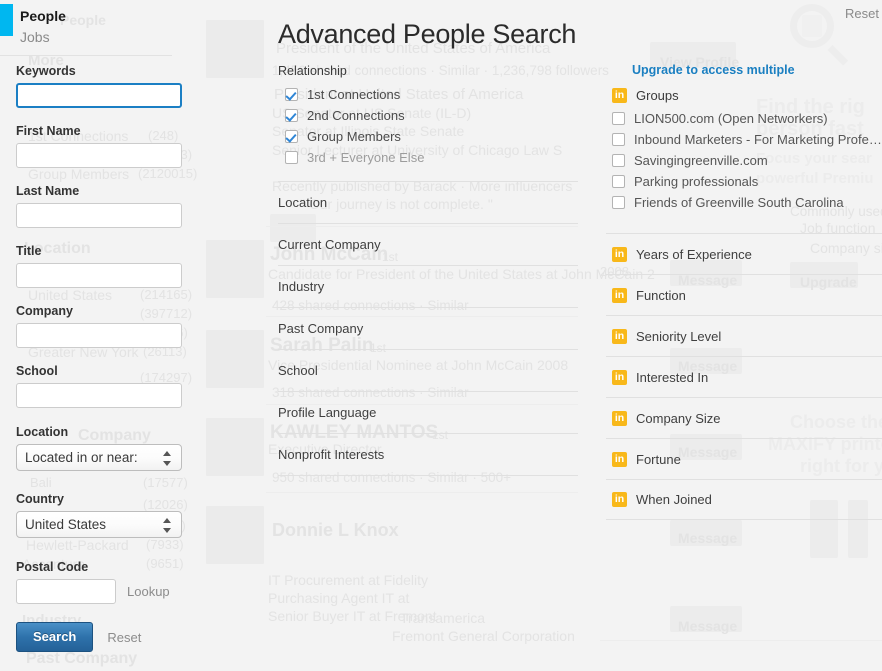  What do you see at coordinates (66, 591) in the screenshot?
I see `postal-code-input` at bounding box center [66, 591].